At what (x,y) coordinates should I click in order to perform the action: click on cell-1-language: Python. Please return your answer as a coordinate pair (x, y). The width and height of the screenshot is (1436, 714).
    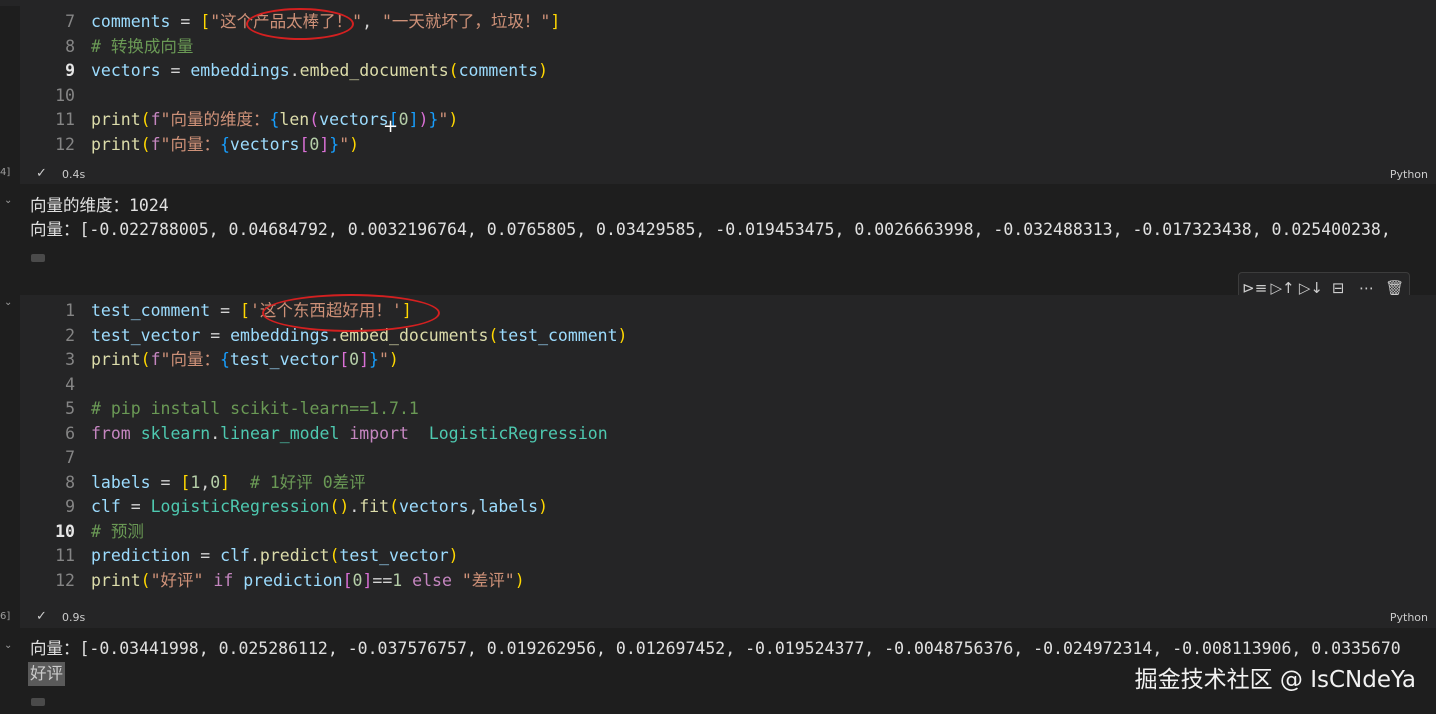
    Looking at the image, I should click on (1409, 174).